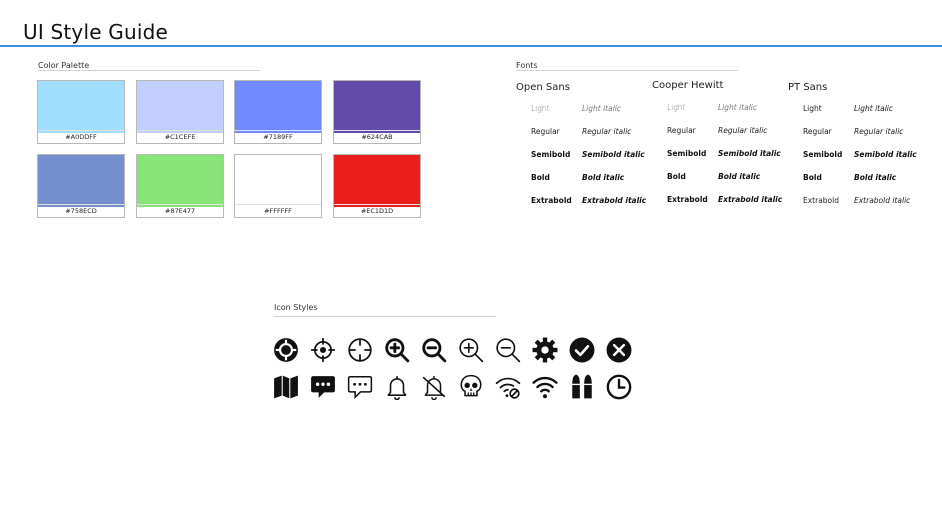 This screenshot has width=942, height=527. I want to click on color-swatch: #EC1D1D, so click(377, 186).